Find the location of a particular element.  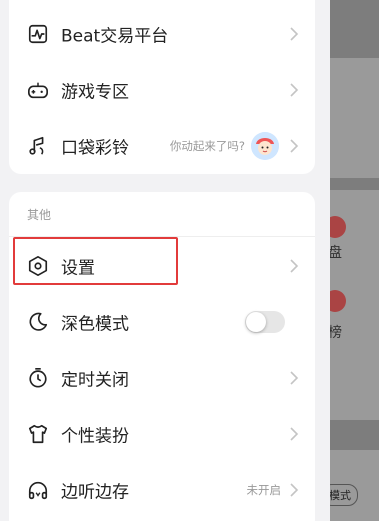

menu-item-sleep-timer: 定时关闭 is located at coordinates (162, 378).